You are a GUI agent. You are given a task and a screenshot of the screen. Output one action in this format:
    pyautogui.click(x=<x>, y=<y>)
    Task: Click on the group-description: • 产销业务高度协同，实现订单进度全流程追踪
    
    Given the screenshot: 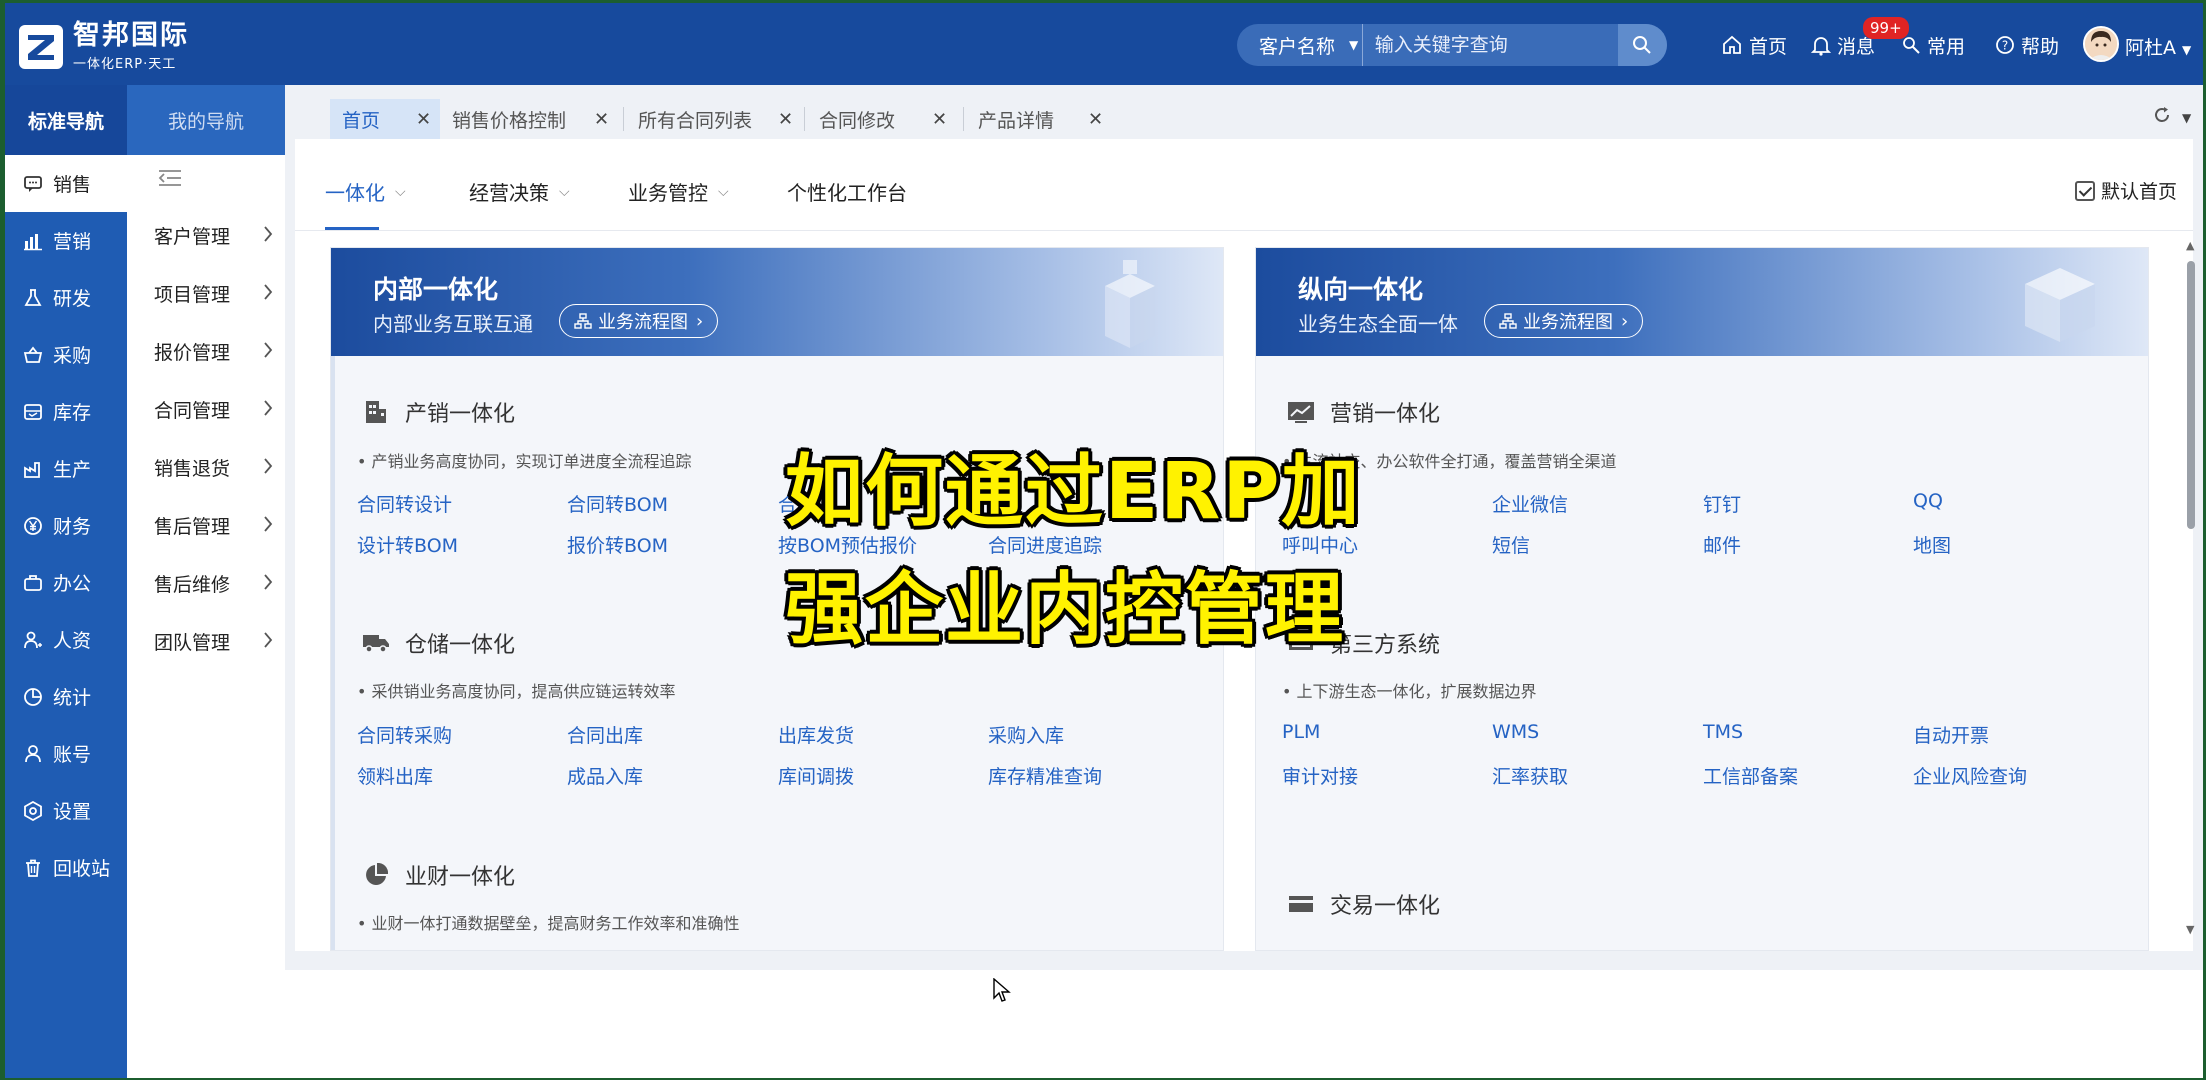 What is the action you would take?
    pyautogui.click(x=524, y=461)
    